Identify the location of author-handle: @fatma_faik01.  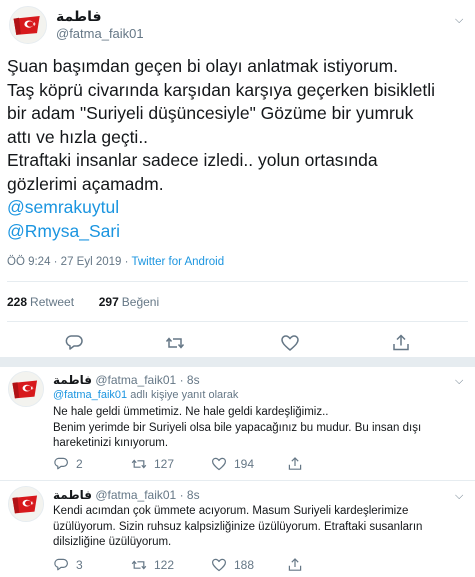
(100, 33).